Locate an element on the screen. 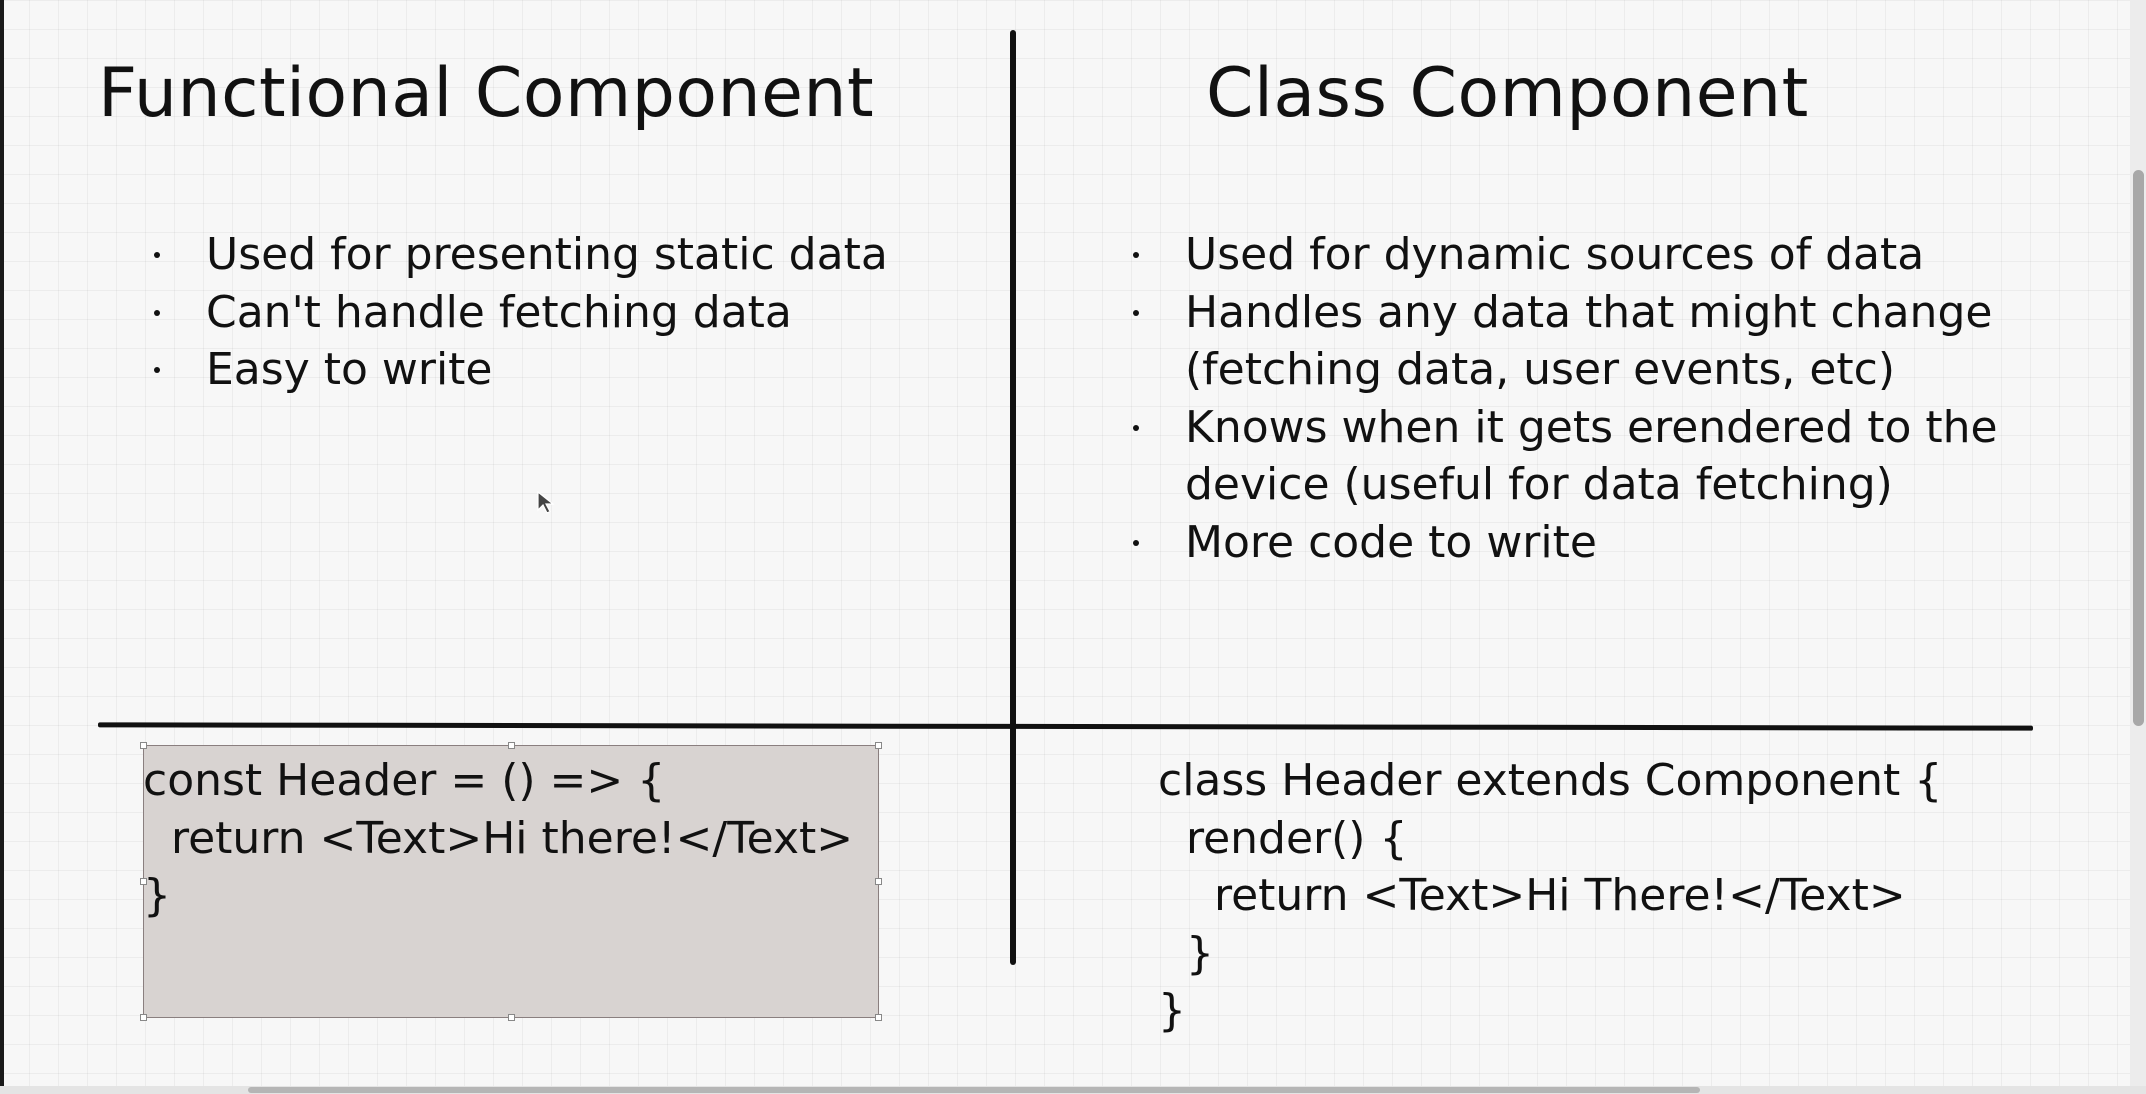 This screenshot has height=1094, width=2146. list-item: More code to write is located at coordinates (1579, 543).